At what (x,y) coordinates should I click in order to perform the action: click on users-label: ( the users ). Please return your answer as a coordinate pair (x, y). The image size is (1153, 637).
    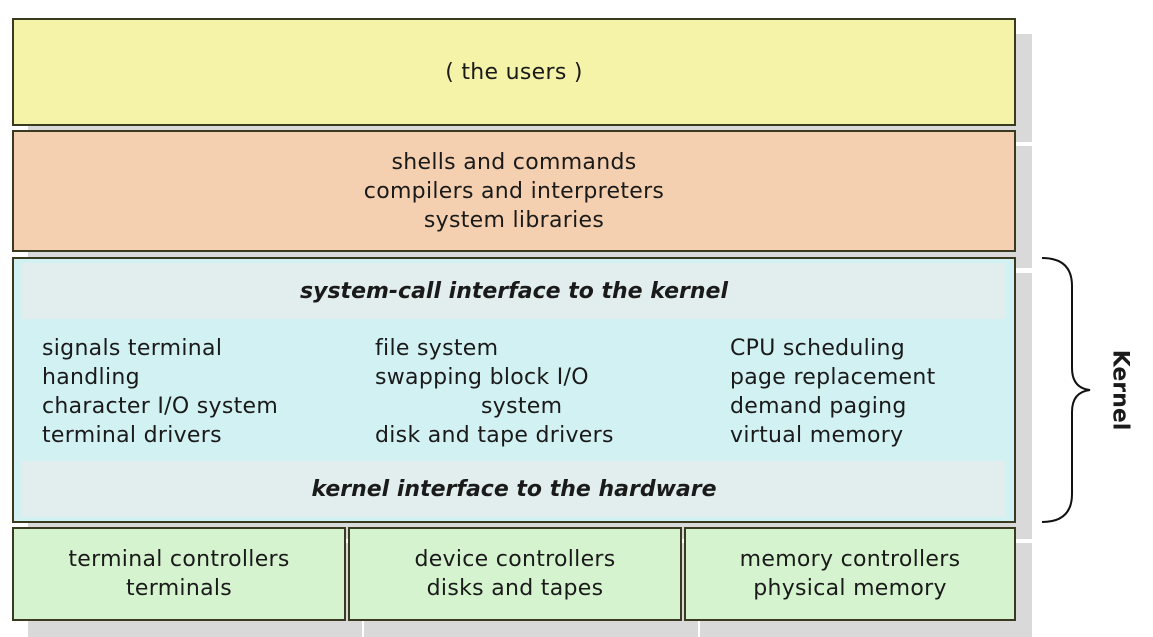
    Looking at the image, I should click on (514, 72).